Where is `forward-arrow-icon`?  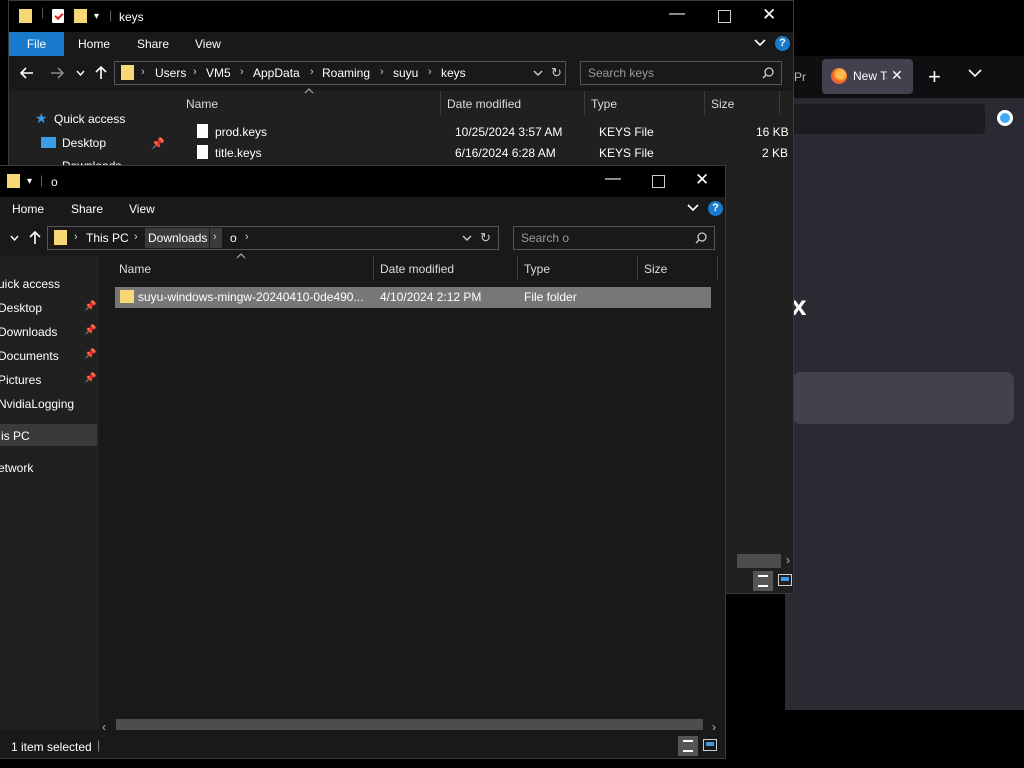
forward-arrow-icon is located at coordinates (57, 73).